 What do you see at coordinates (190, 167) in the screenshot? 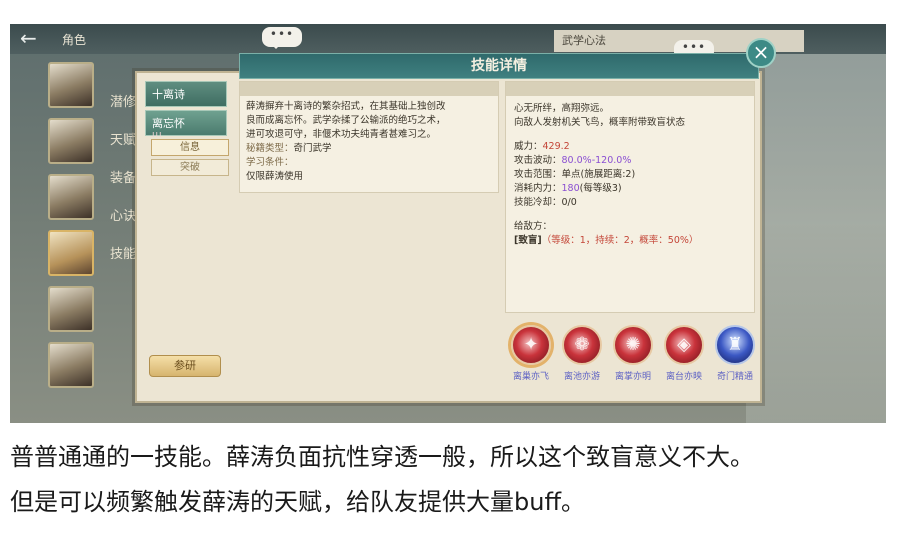
I see `tab-breakthrough: 突破` at bounding box center [190, 167].